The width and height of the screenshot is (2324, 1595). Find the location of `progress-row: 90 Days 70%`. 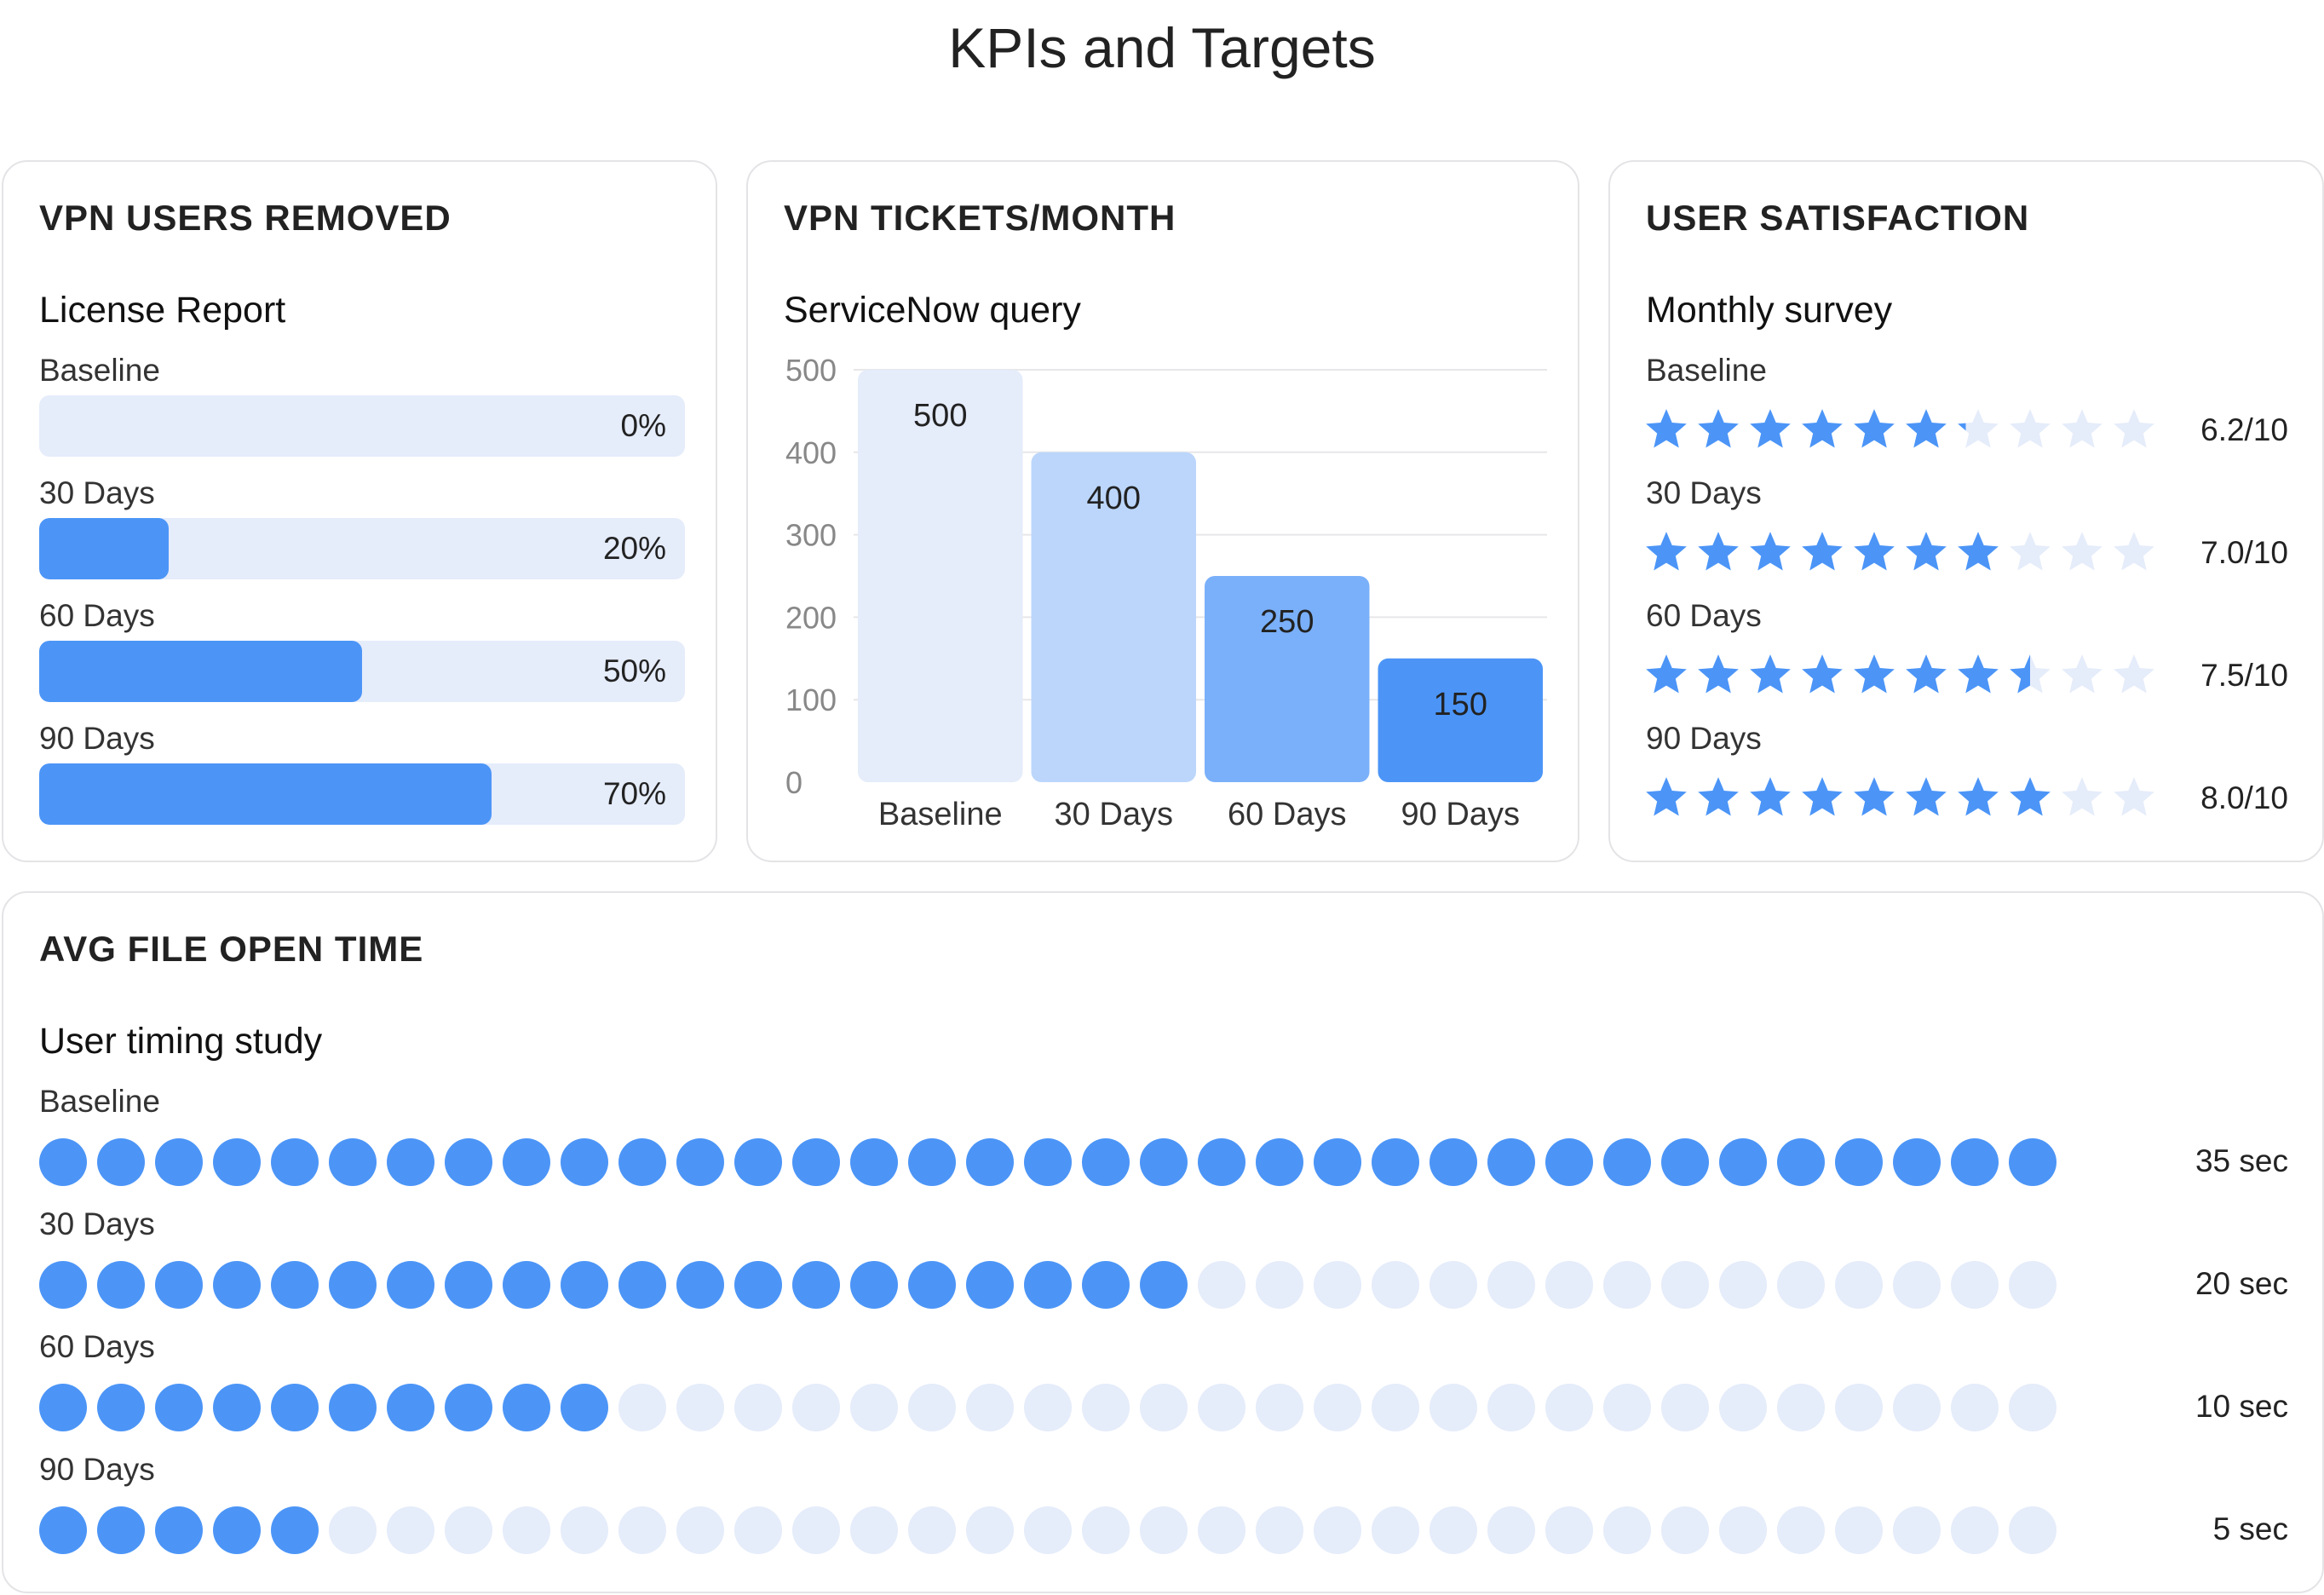

progress-row: 90 Days 70% is located at coordinates (362, 773).